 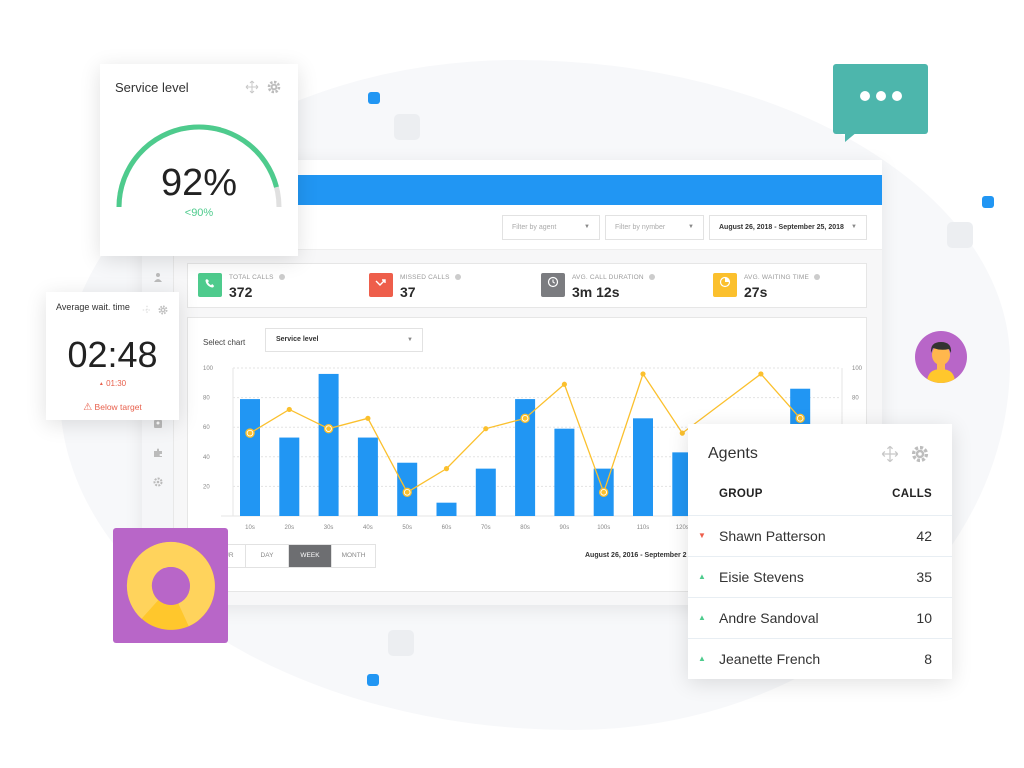 I want to click on stat-value: 27s, so click(x=756, y=292).